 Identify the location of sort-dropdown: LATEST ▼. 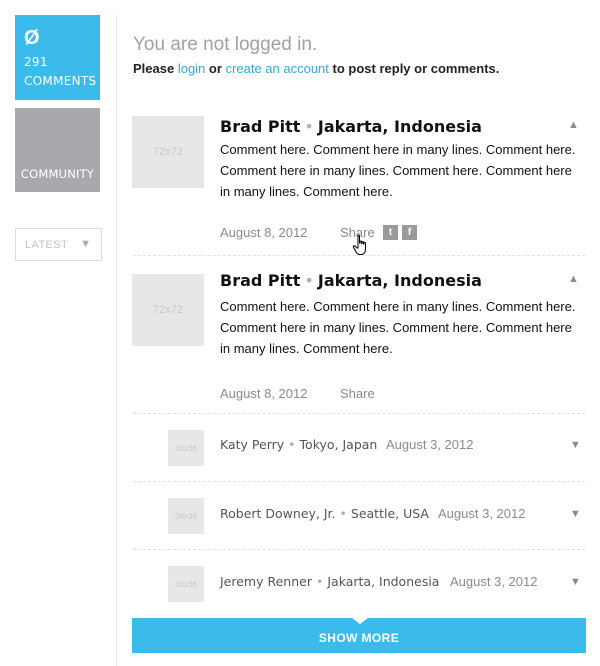
(58, 244).